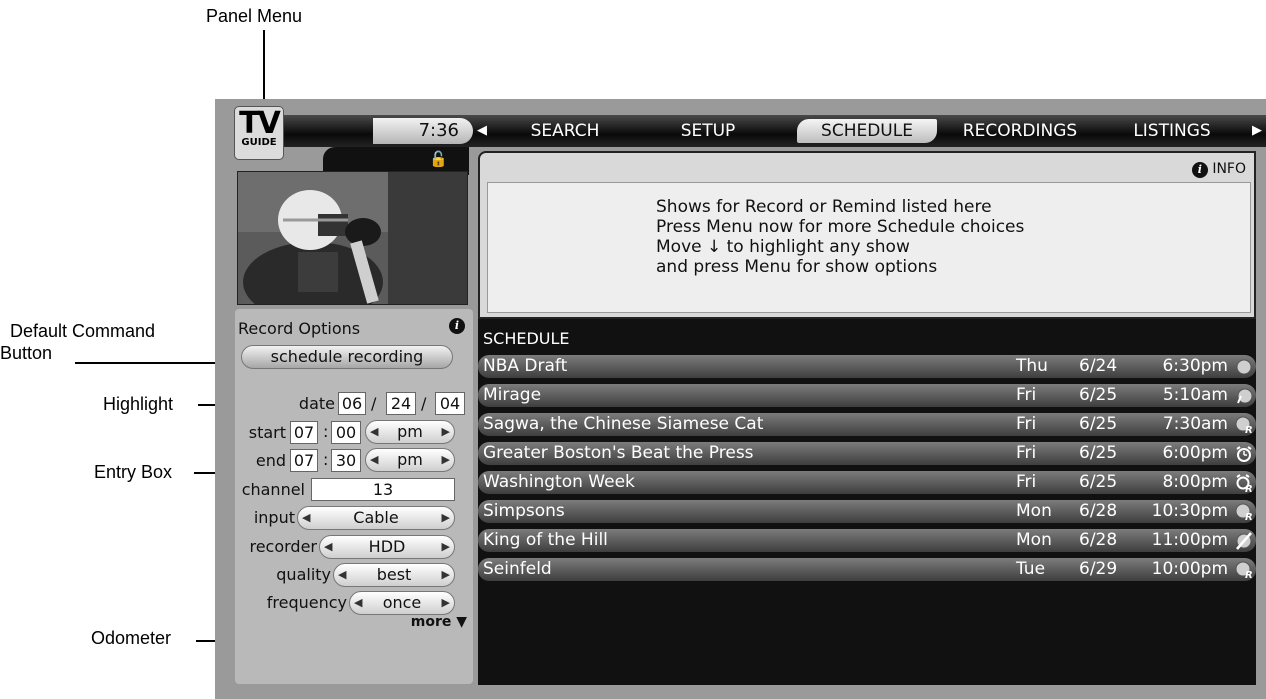  Describe the element at coordinates (623, 424) in the screenshot. I see `show-title: Sagwa, the Chinese Siamese Cat` at that location.